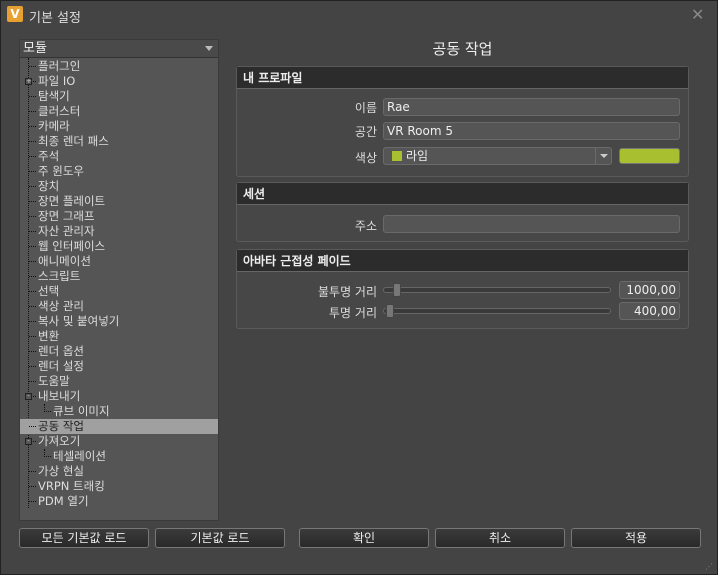 The height and width of the screenshot is (575, 718). What do you see at coordinates (79, 321) in the screenshot?
I see `tree-item-label: 복사 및 붙여넣기` at bounding box center [79, 321].